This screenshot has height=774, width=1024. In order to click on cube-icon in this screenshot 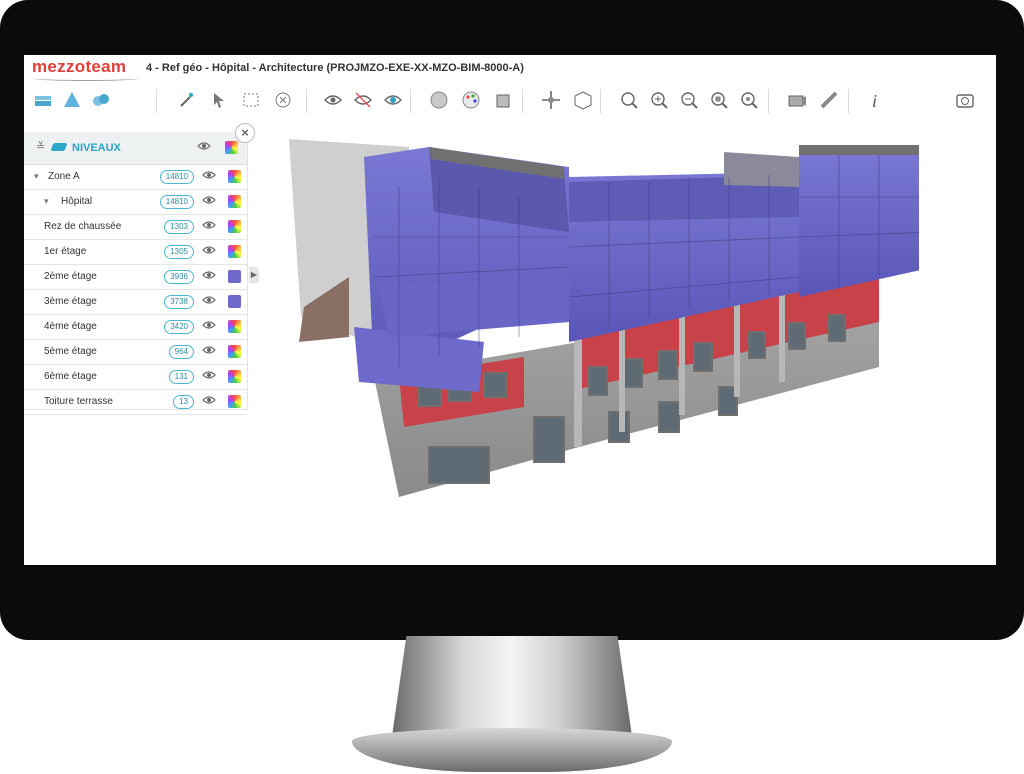, I will do `click(583, 100)`.